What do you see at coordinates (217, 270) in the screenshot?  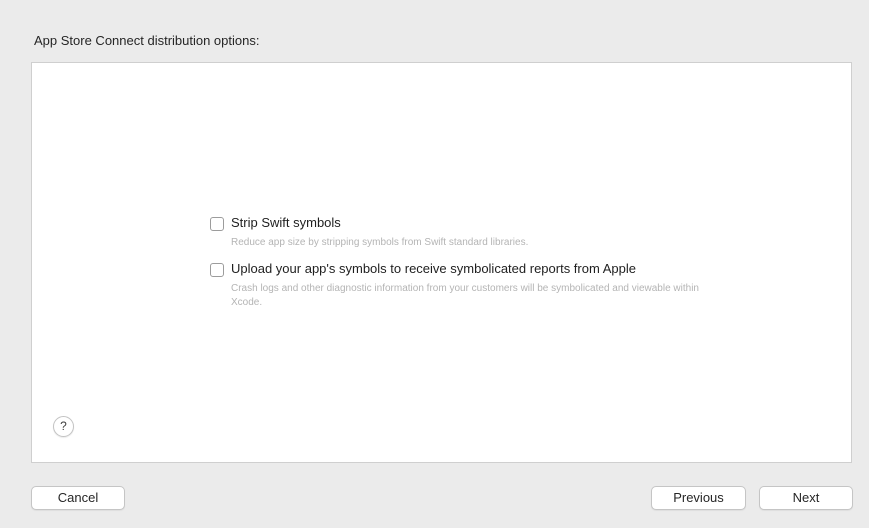 I see `upload-symbols-checkbox` at bounding box center [217, 270].